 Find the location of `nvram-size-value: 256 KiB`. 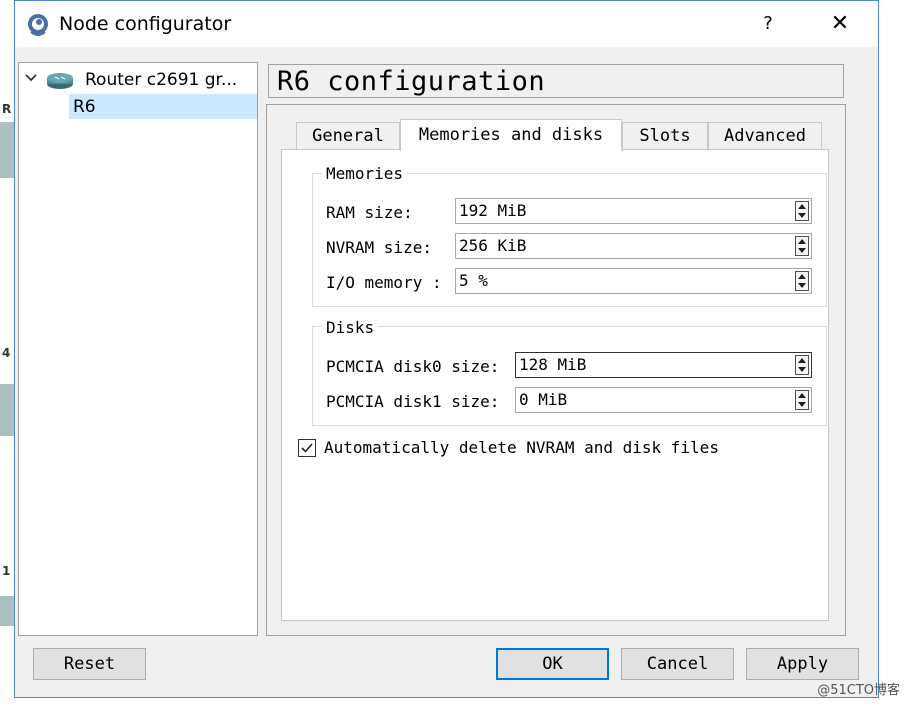

nvram-size-value: 256 KiB is located at coordinates (493, 245).